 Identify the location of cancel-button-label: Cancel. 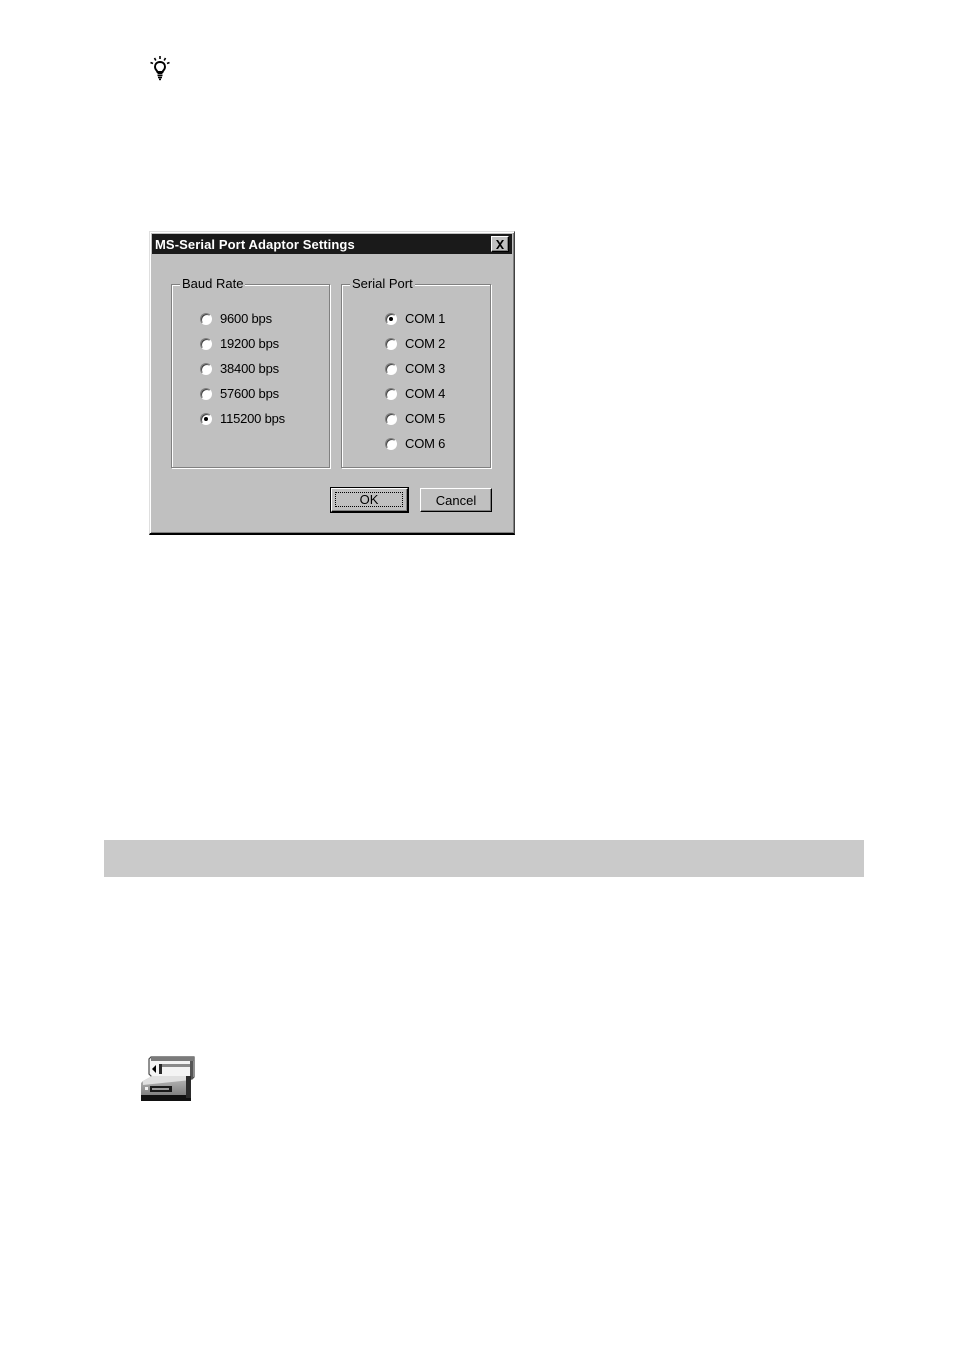
(456, 500).